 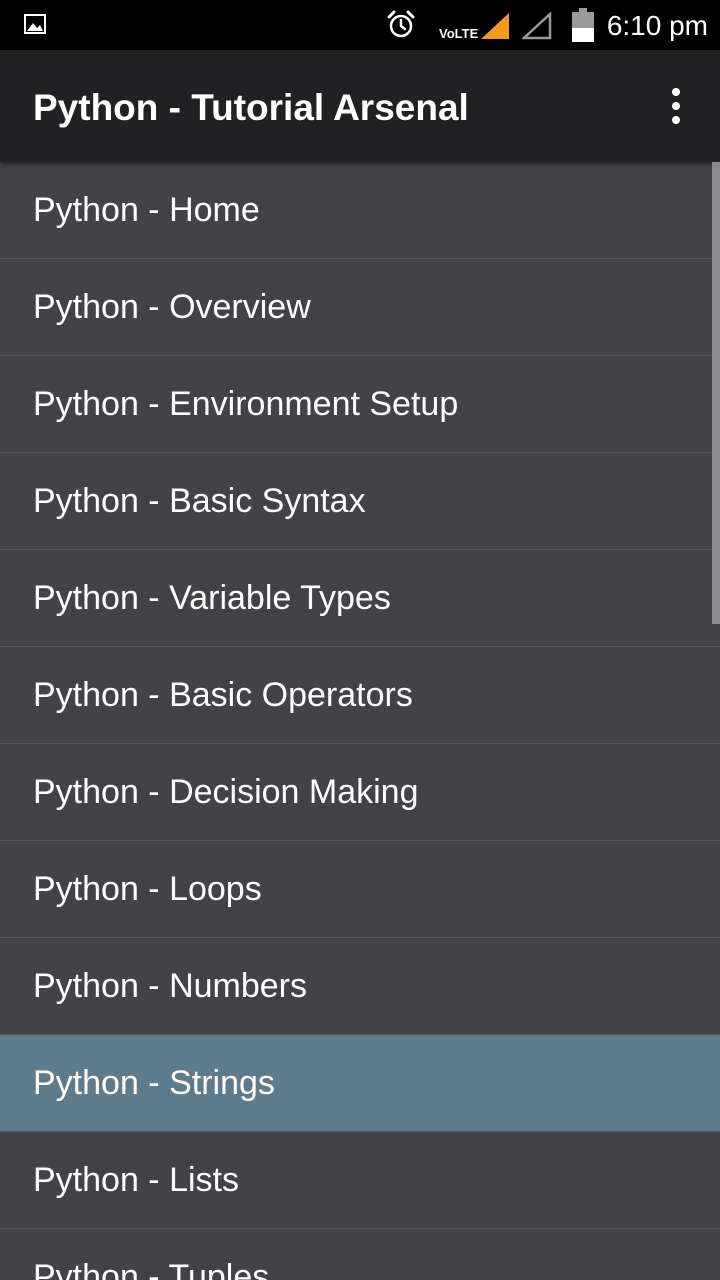 What do you see at coordinates (146, 210) in the screenshot?
I see `list-item-label: Python - Home` at bounding box center [146, 210].